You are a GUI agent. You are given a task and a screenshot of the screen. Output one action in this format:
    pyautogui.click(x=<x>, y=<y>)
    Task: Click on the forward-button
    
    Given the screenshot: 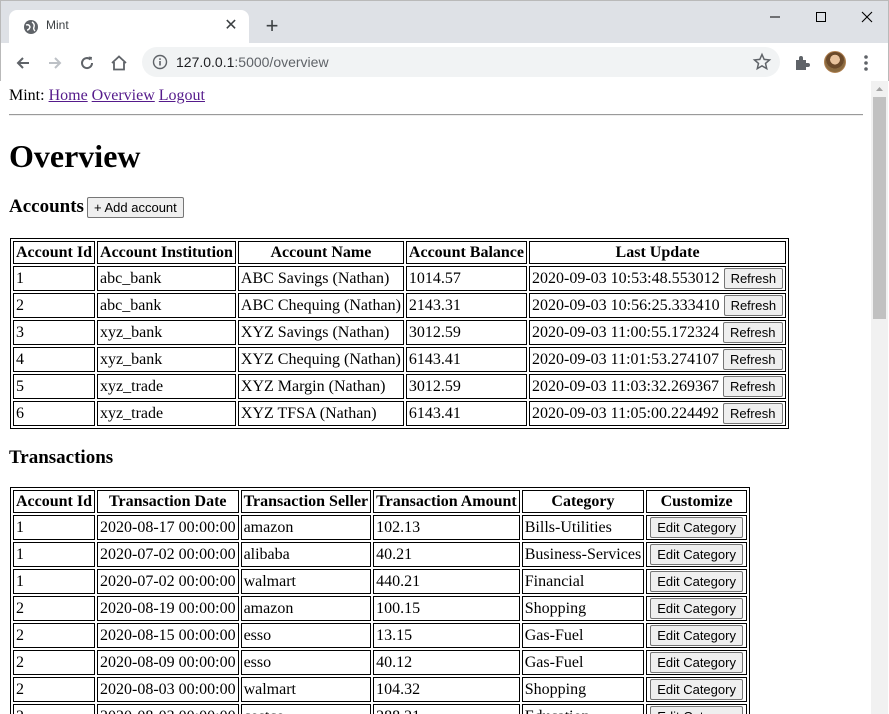 What is the action you would take?
    pyautogui.click(x=55, y=63)
    